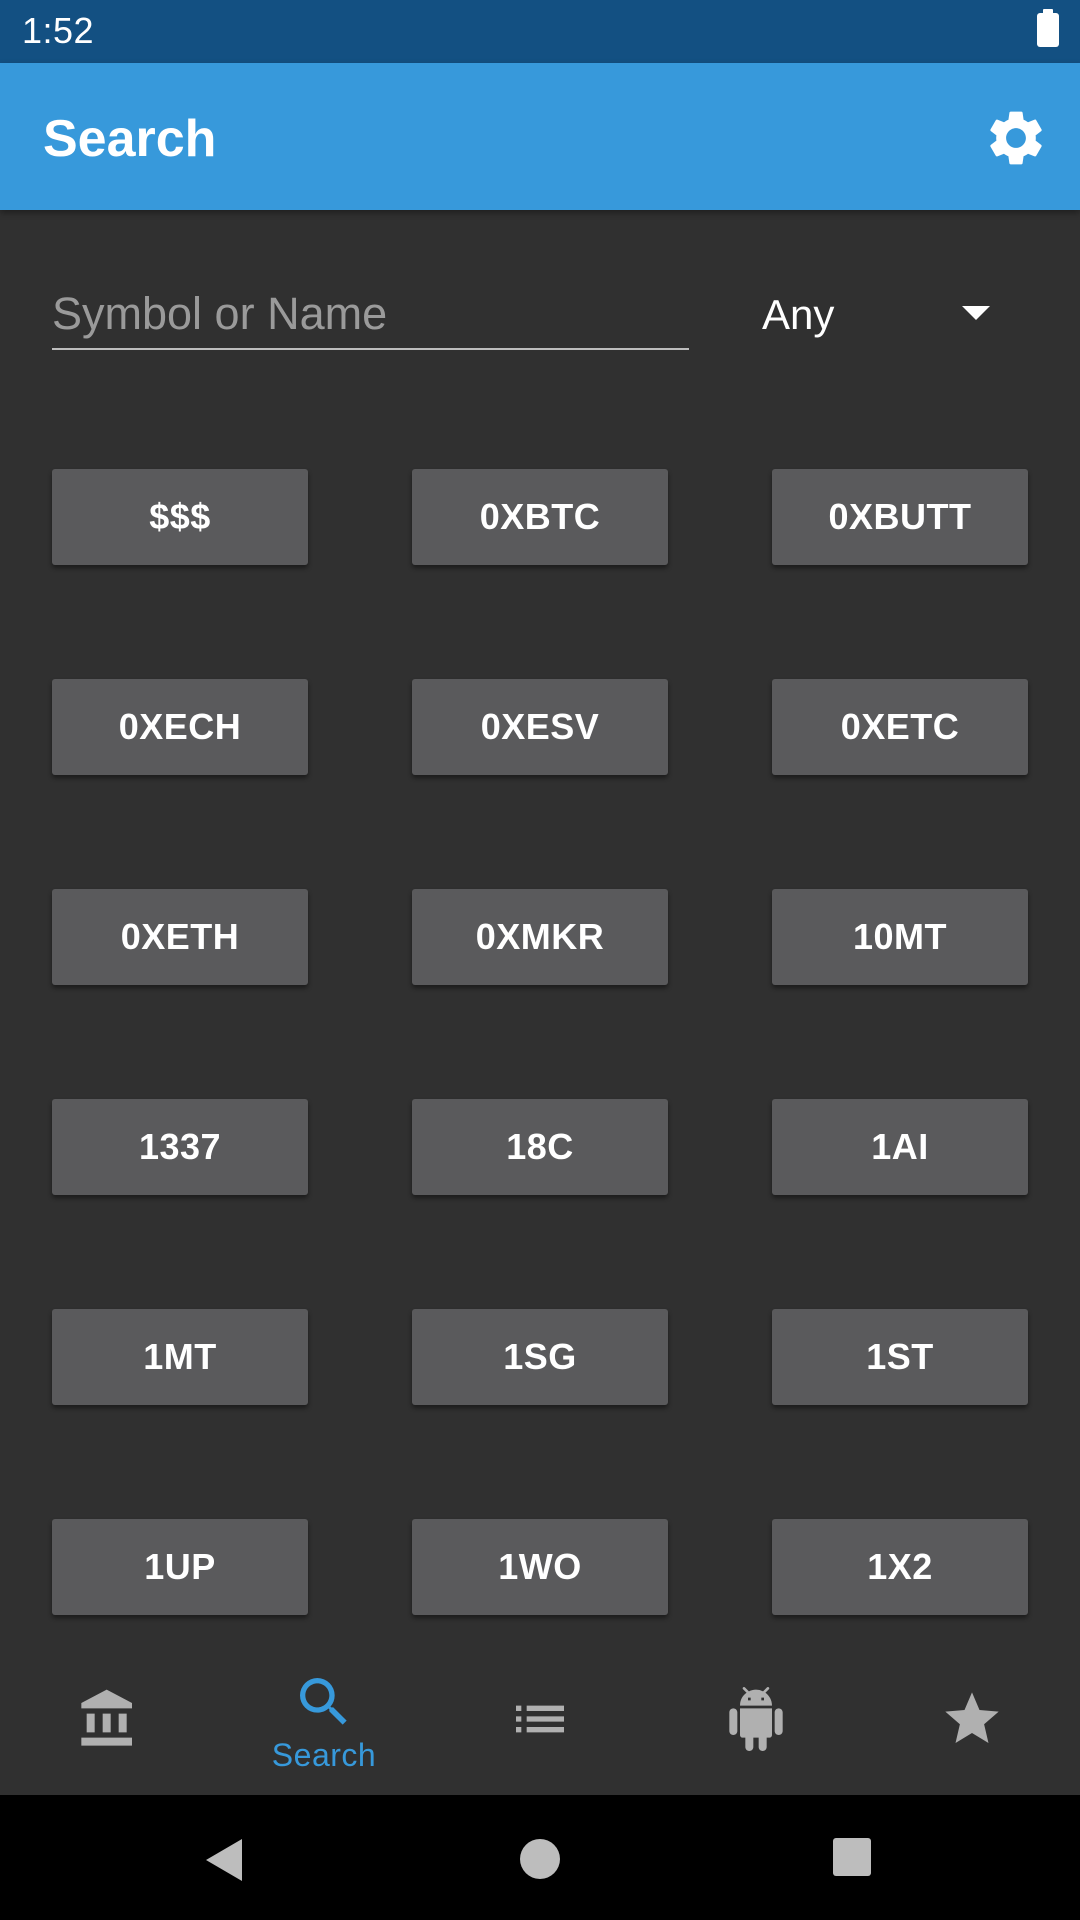  What do you see at coordinates (106, 1717) in the screenshot?
I see `bank-icon` at bounding box center [106, 1717].